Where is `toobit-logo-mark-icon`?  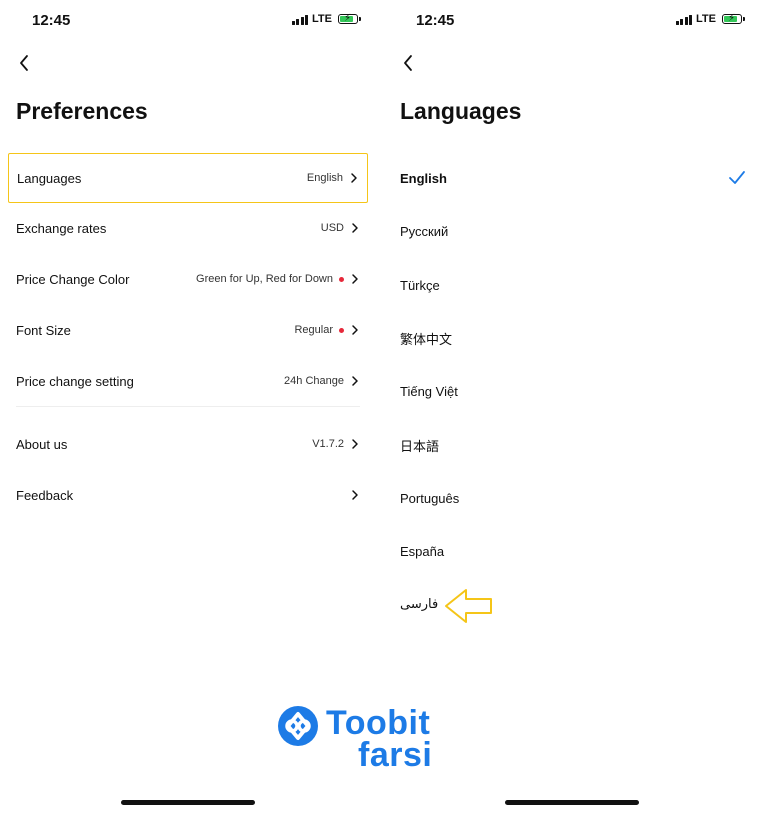 toobit-logo-mark-icon is located at coordinates (298, 726).